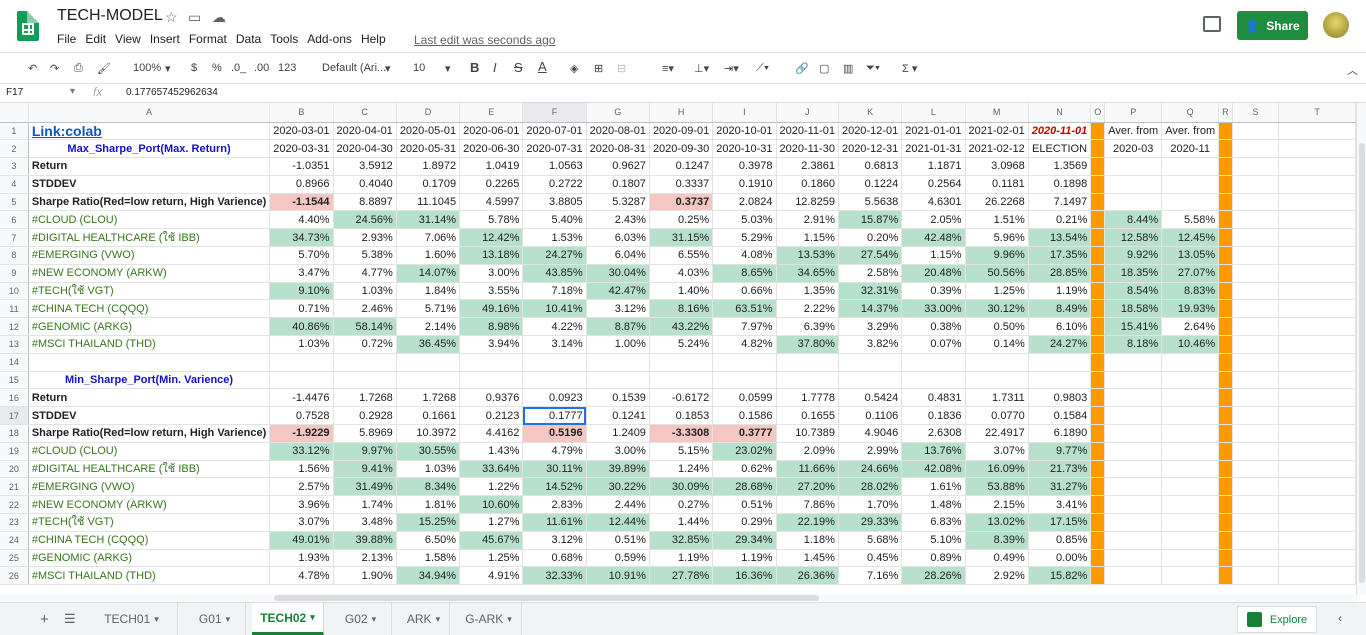 The width and height of the screenshot is (1366, 635). I want to click on data-cell: 1.56%, so click(301, 469).